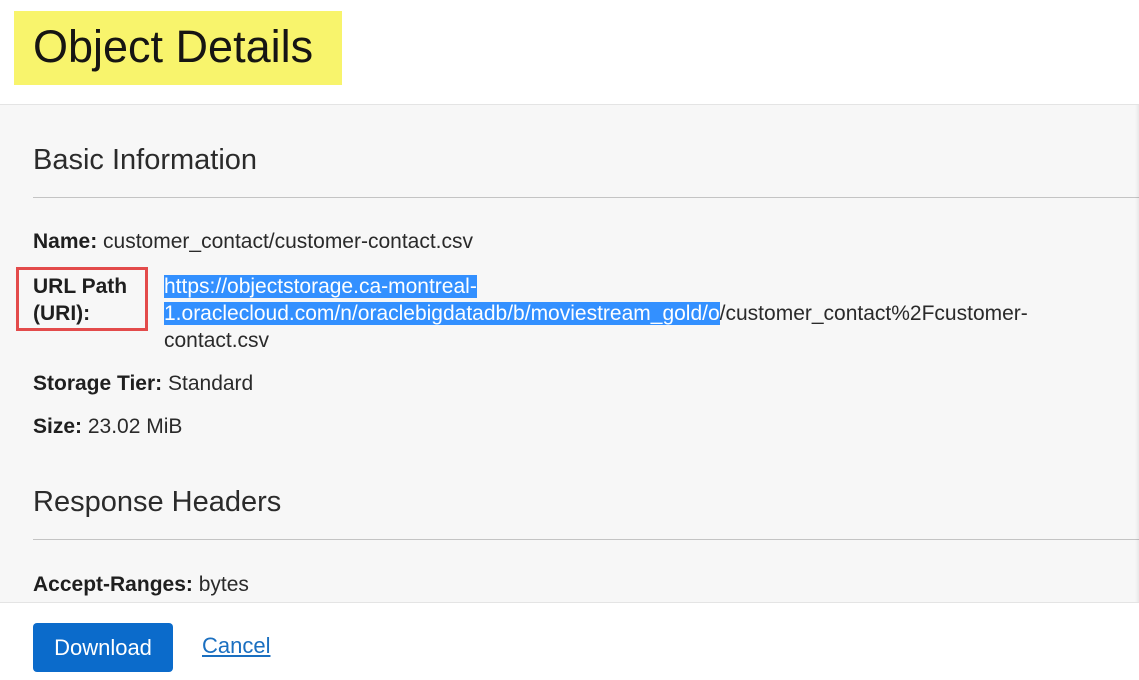 Image resolution: width=1139 pixels, height=680 pixels. I want to click on url-unselected-text: contact.csv, so click(651, 340).